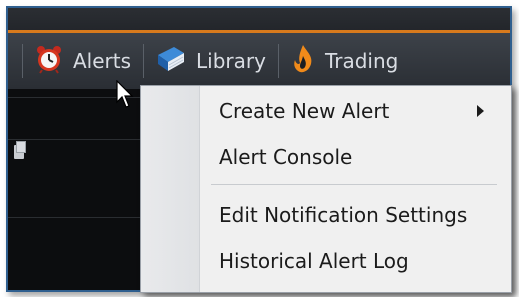 This screenshot has height=297, width=519. What do you see at coordinates (126, 96) in the screenshot?
I see `mouse-cursor-icon` at bounding box center [126, 96].